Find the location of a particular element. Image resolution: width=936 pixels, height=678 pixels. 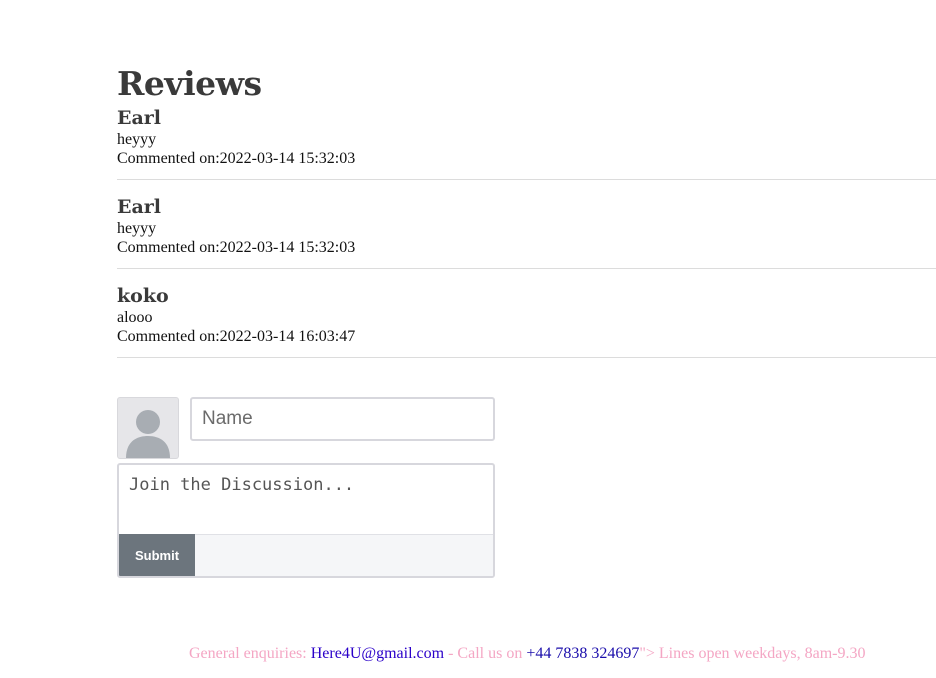

avatar is located at coordinates (148, 428).